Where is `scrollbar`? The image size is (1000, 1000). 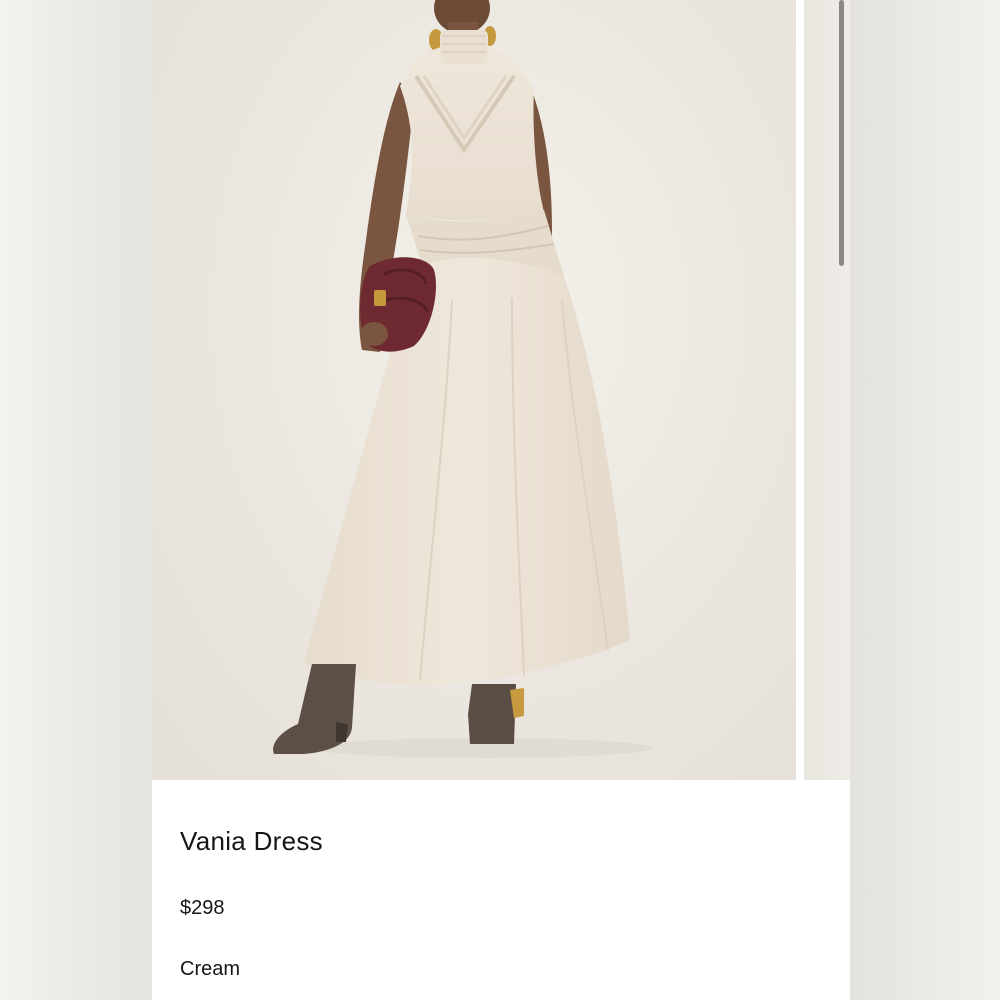 scrollbar is located at coordinates (842, 390).